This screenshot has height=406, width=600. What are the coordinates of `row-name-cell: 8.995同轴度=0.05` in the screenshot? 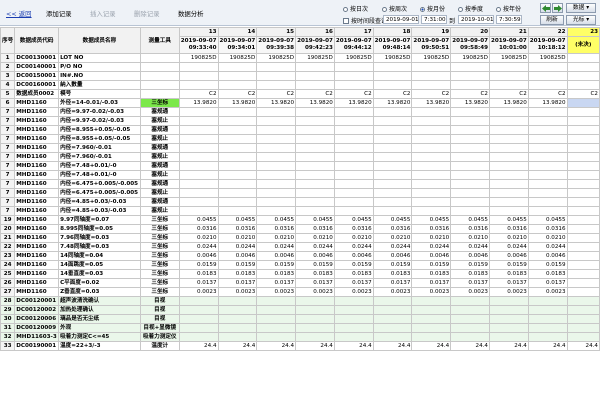 It's located at (99, 229).